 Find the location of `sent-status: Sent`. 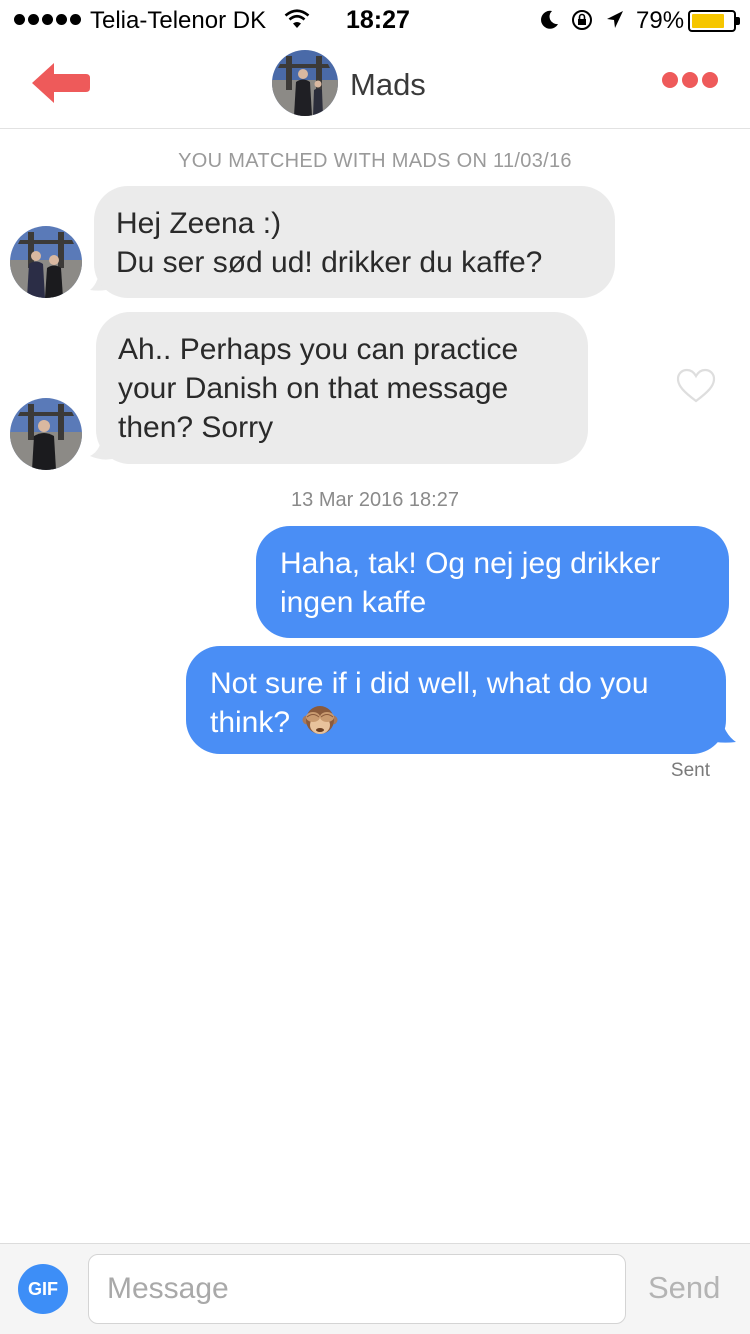

sent-status: Sent is located at coordinates (690, 770).